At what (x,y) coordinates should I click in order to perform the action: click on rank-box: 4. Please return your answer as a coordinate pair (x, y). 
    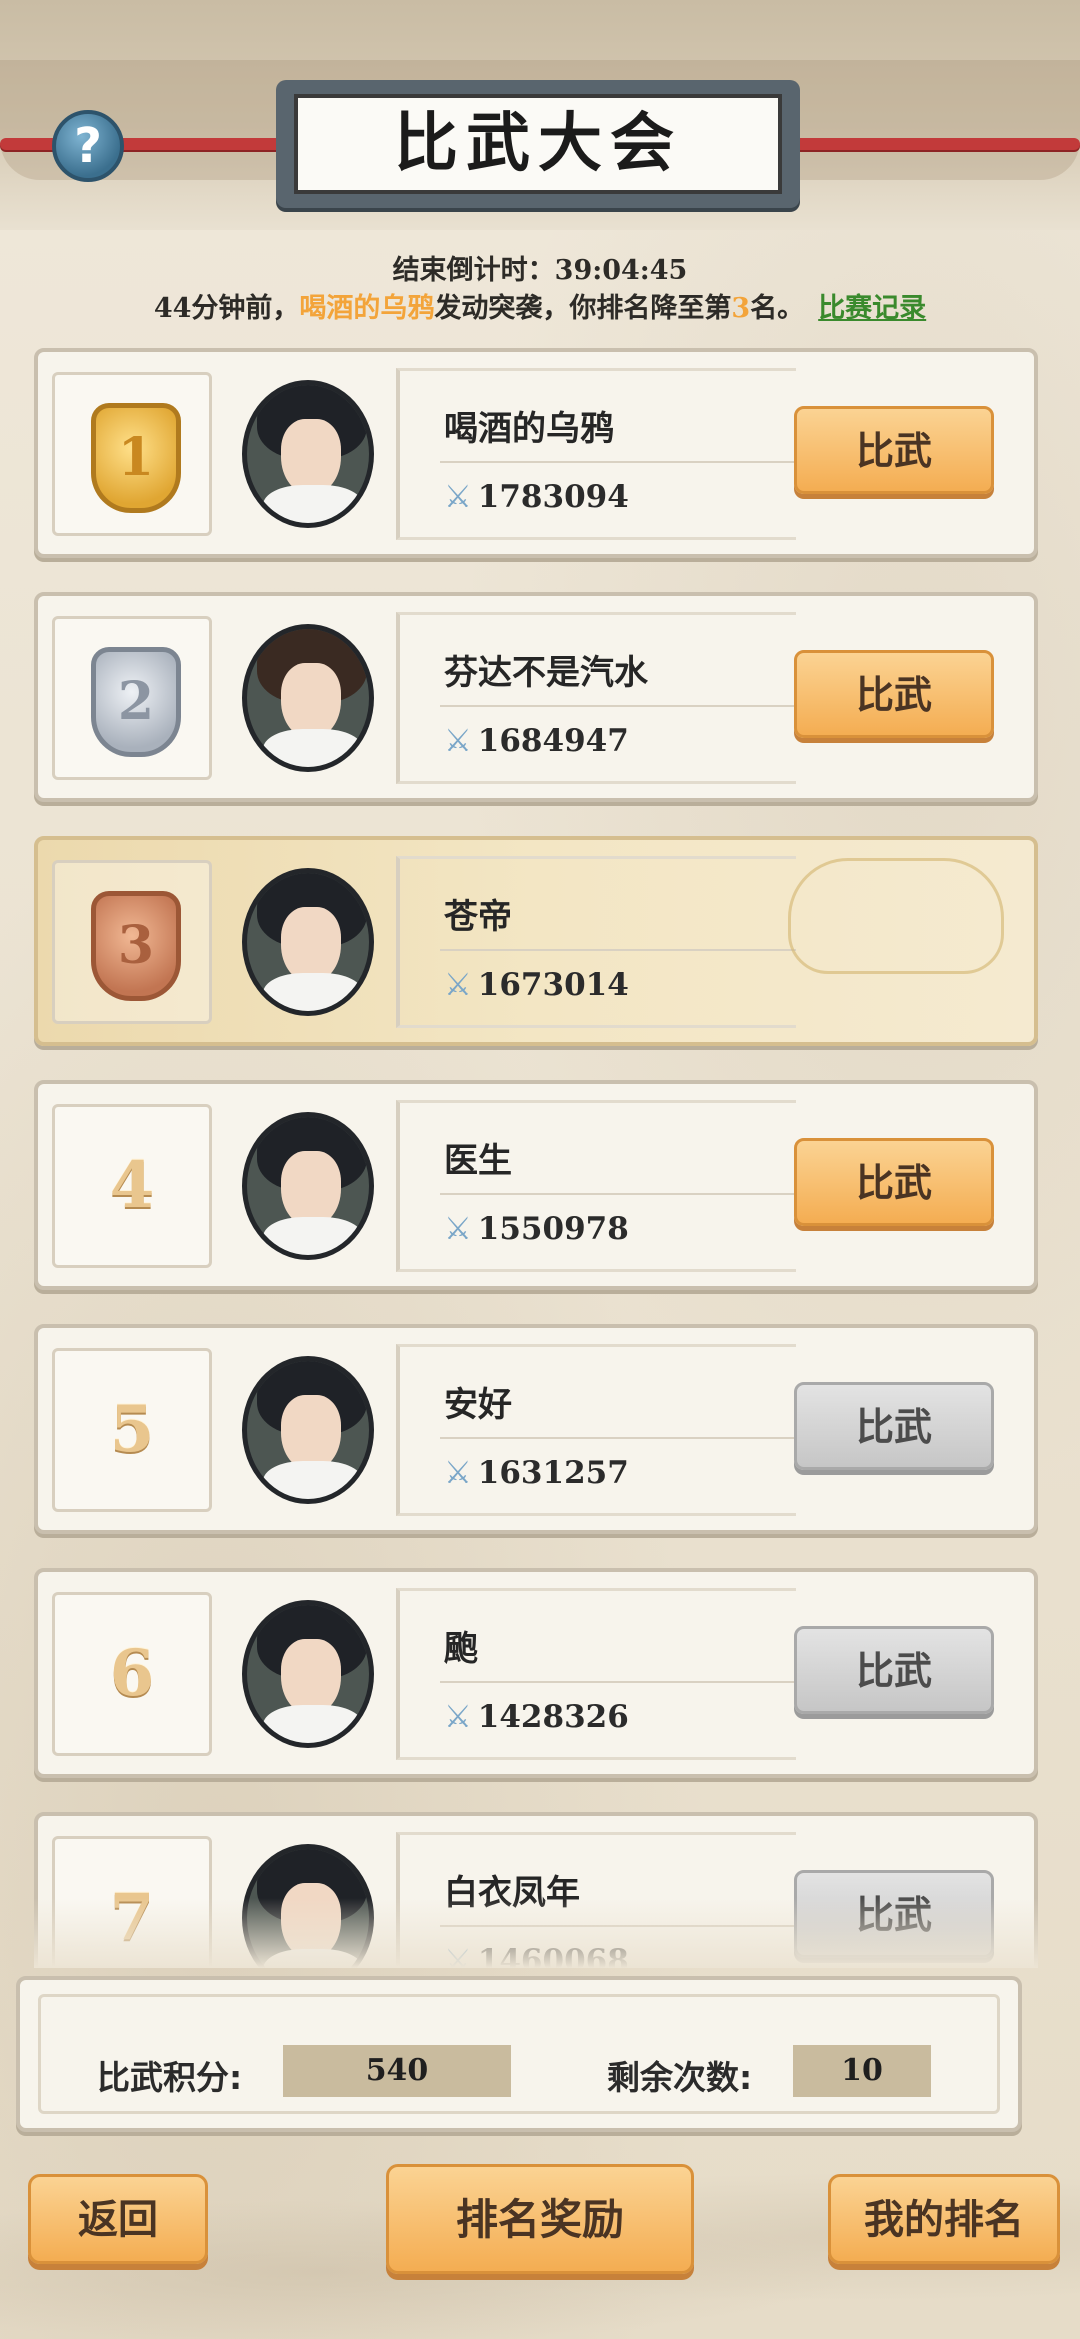
    Looking at the image, I should click on (132, 1186).